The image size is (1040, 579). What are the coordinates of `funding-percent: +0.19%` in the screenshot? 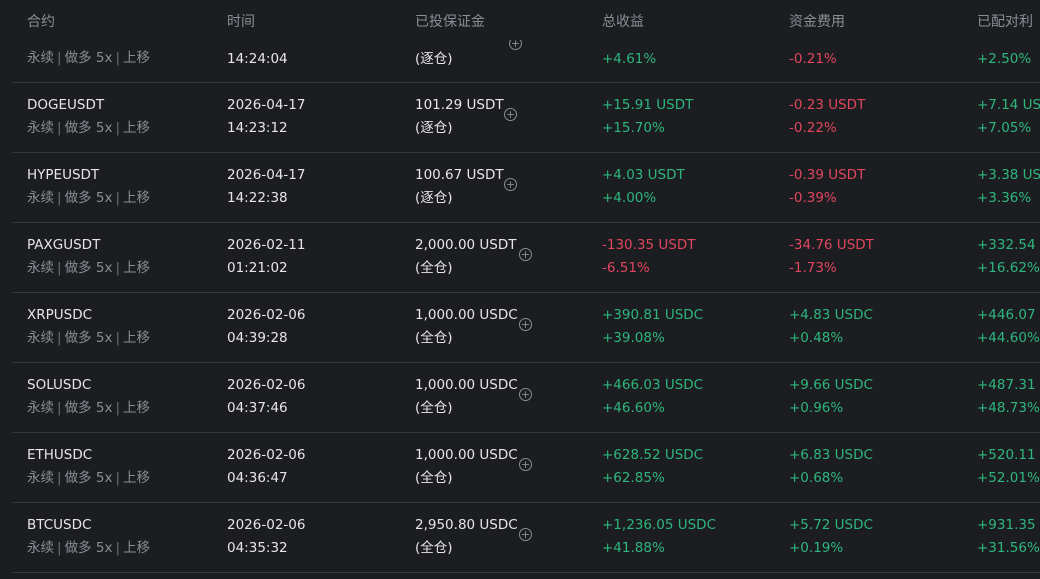 It's located at (816, 548).